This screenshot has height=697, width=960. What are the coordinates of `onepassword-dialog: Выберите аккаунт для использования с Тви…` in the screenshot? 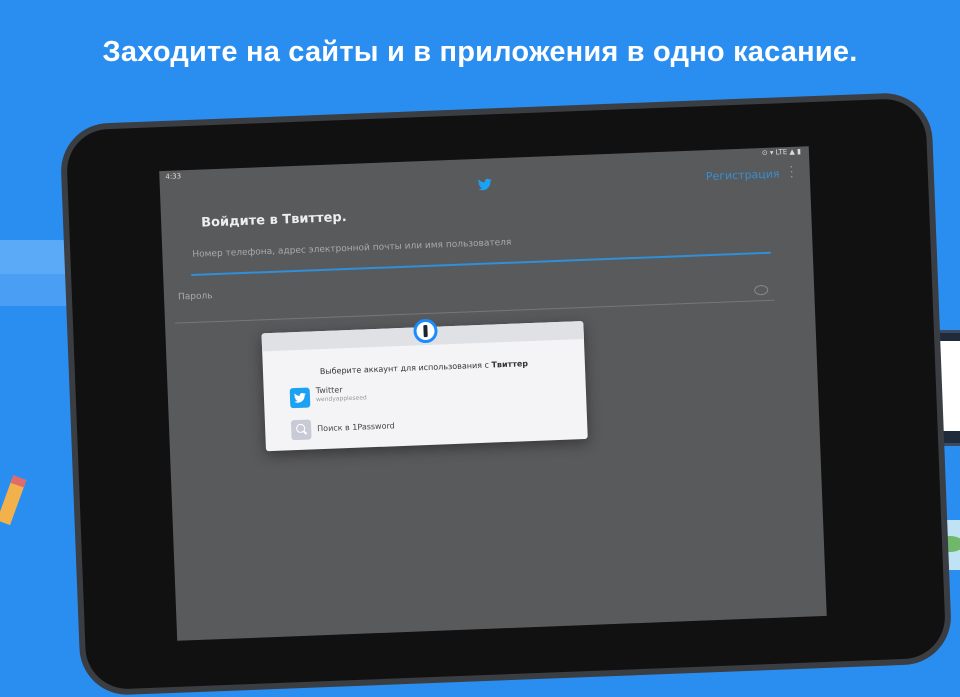 It's located at (424, 385).